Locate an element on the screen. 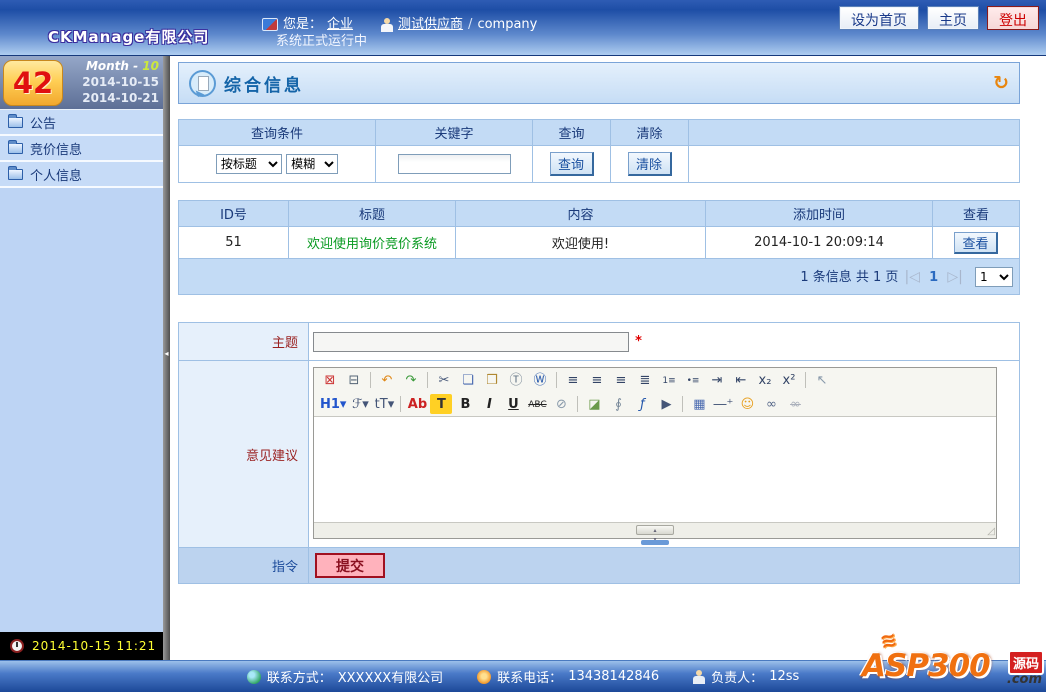 The height and width of the screenshot is (692, 1046). outdent-icon: ⇤ is located at coordinates (741, 380).